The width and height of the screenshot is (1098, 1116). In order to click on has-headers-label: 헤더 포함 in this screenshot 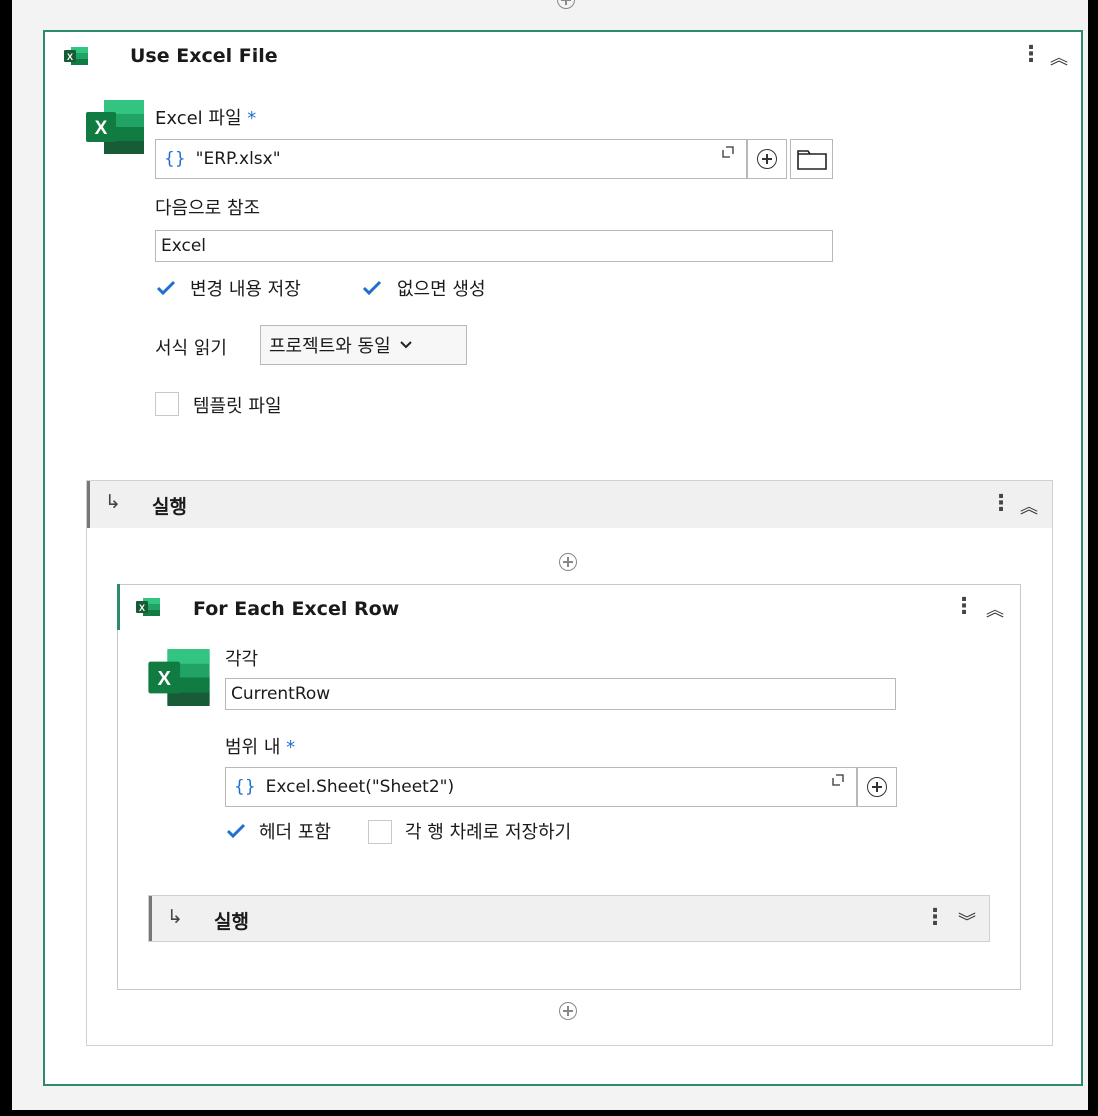, I will do `click(295, 832)`.